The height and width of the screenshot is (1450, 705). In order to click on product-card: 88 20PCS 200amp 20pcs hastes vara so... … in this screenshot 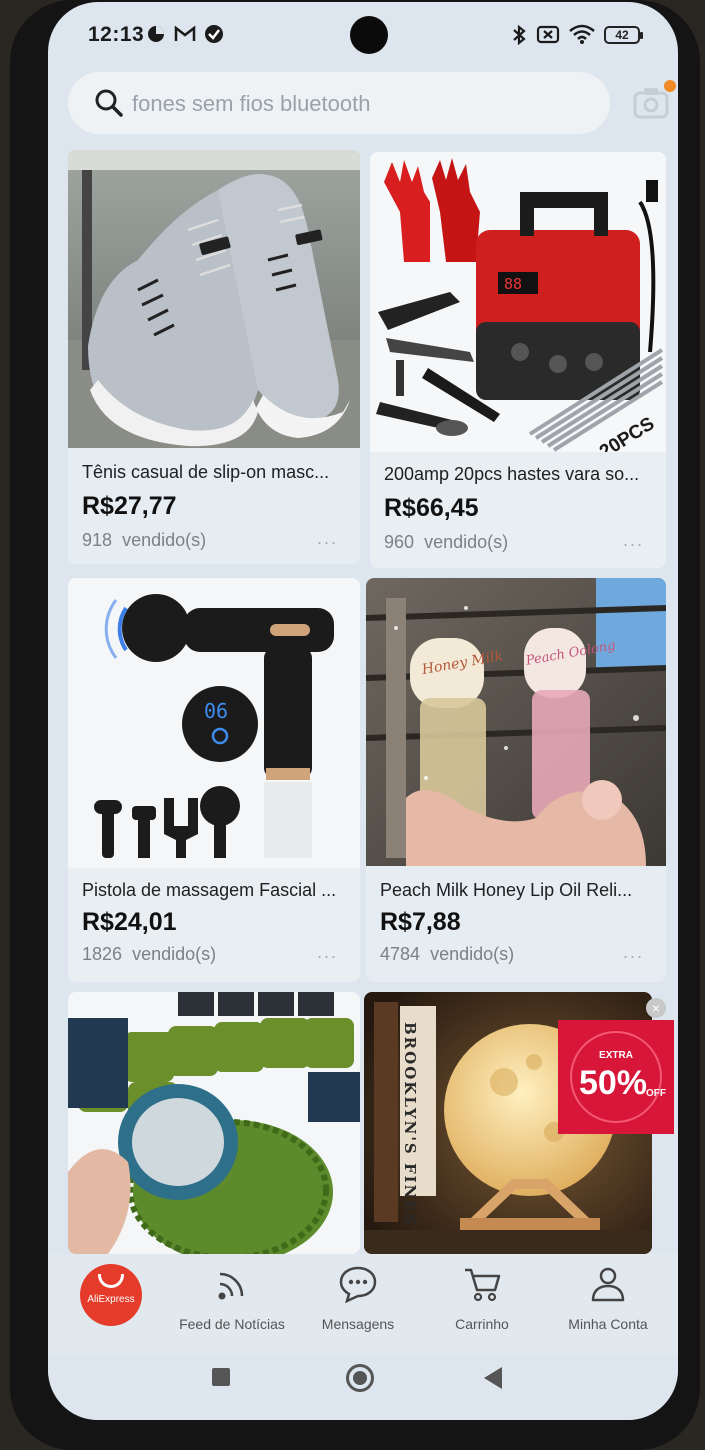, I will do `click(518, 360)`.